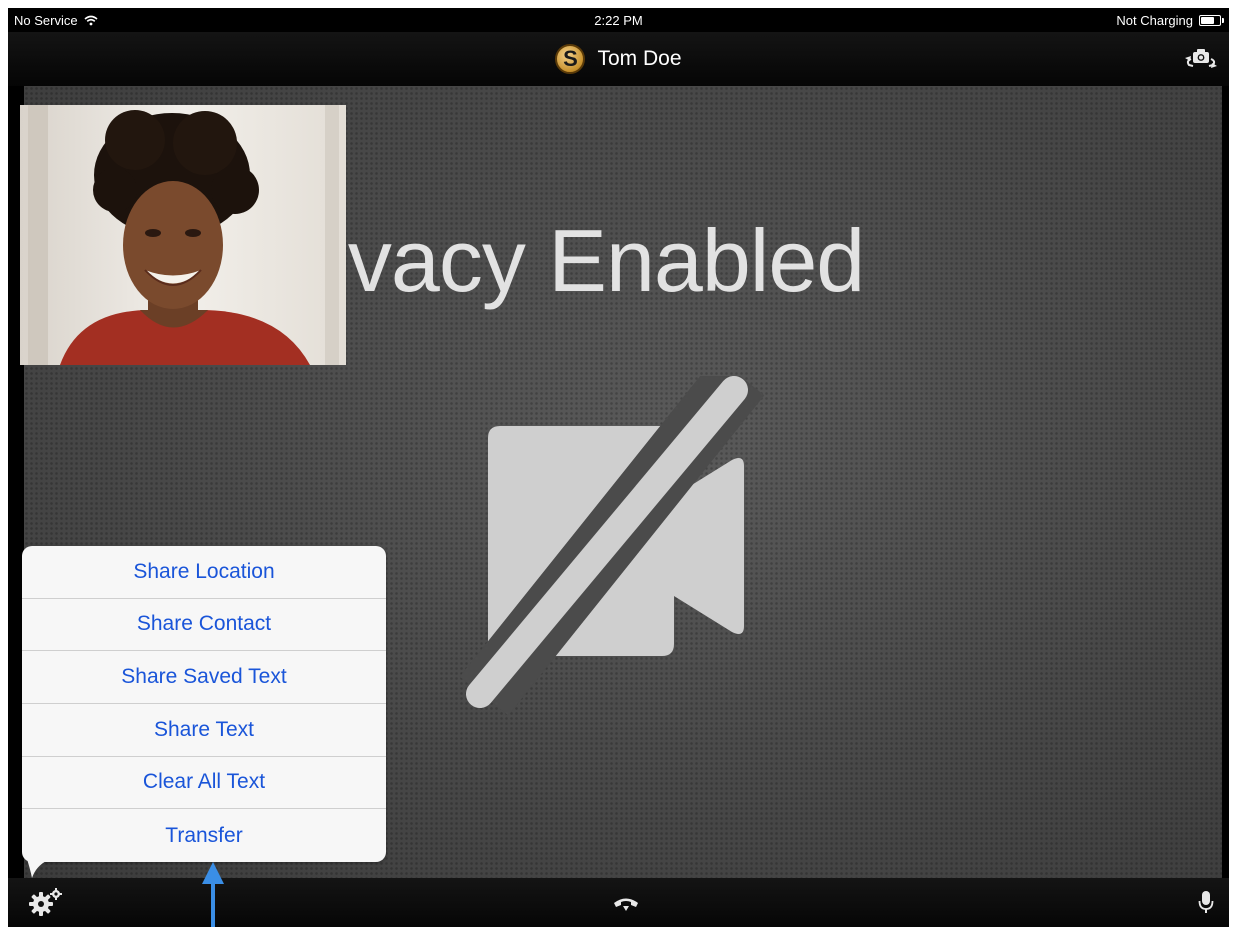 The width and height of the screenshot is (1237, 927). I want to click on caller-name: Tom Doe, so click(639, 58).